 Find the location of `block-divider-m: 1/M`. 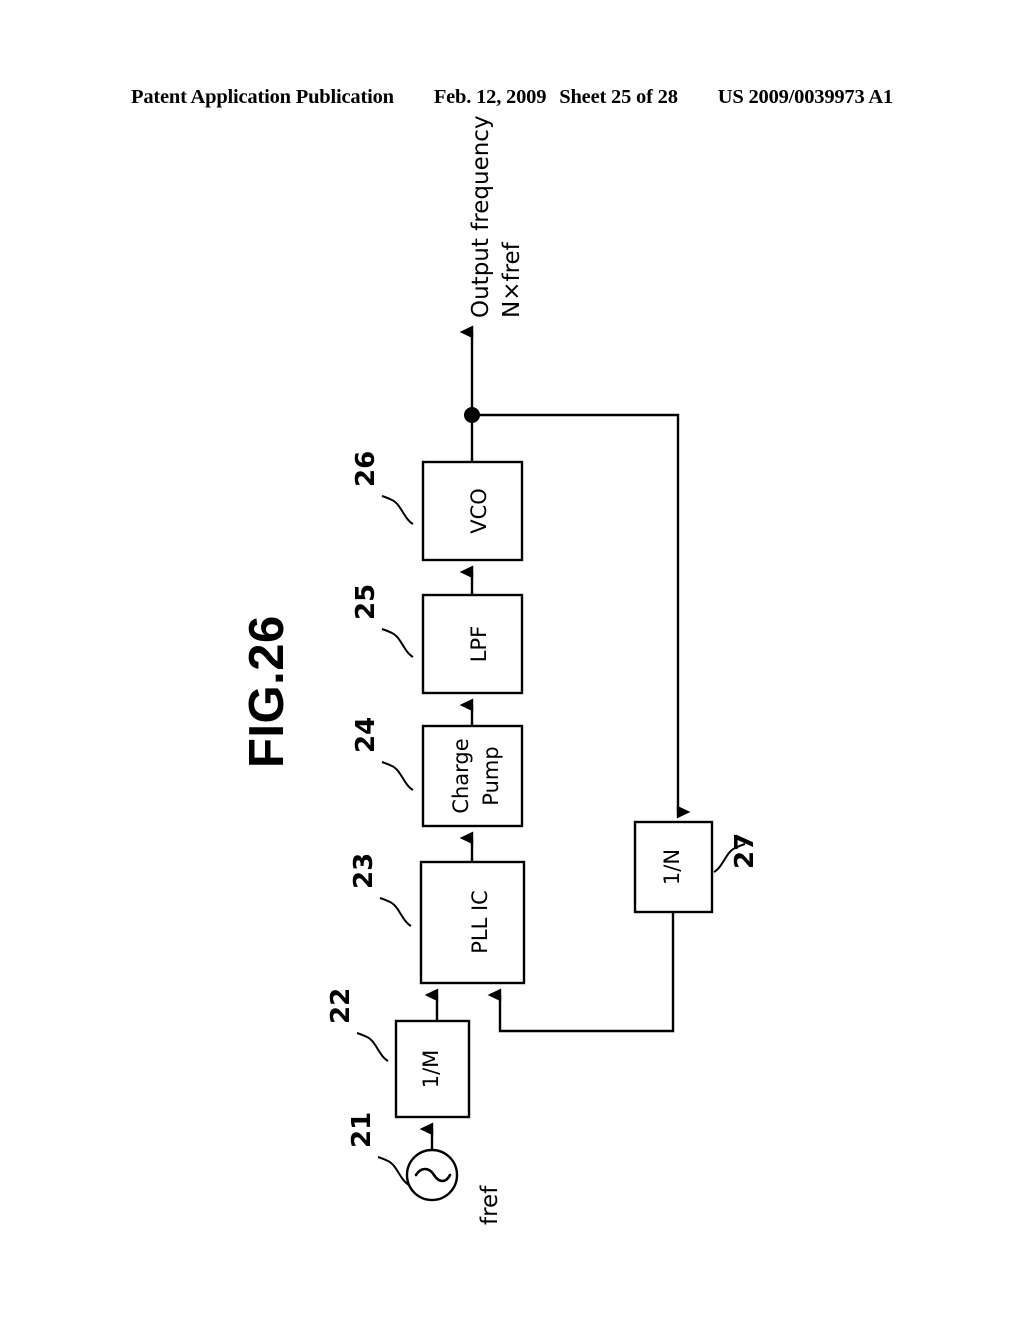

block-divider-m: 1/M is located at coordinates (432, 1069).